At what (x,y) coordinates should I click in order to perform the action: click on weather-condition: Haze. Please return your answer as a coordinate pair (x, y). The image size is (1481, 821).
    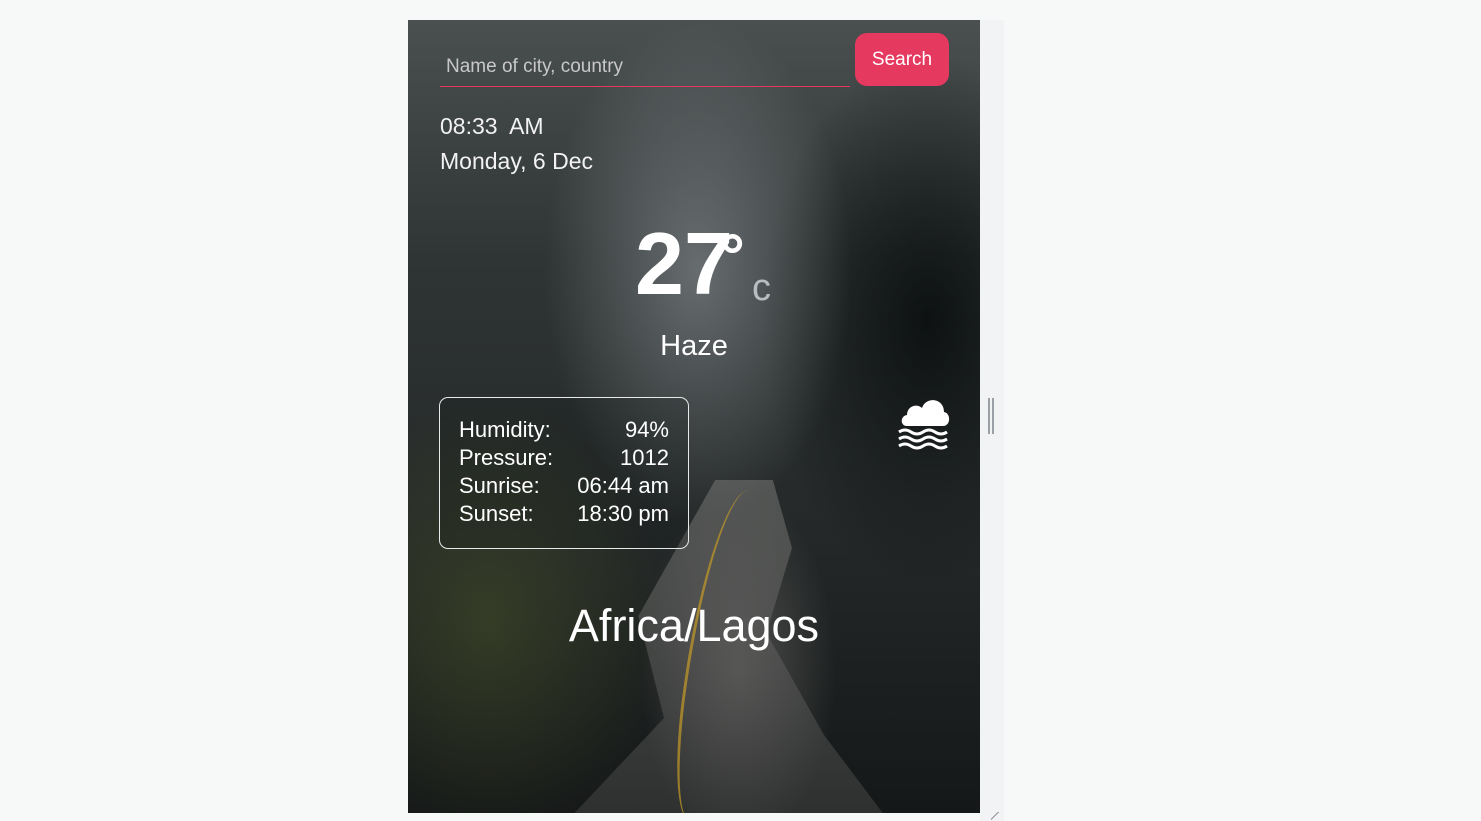
    Looking at the image, I should click on (694, 346).